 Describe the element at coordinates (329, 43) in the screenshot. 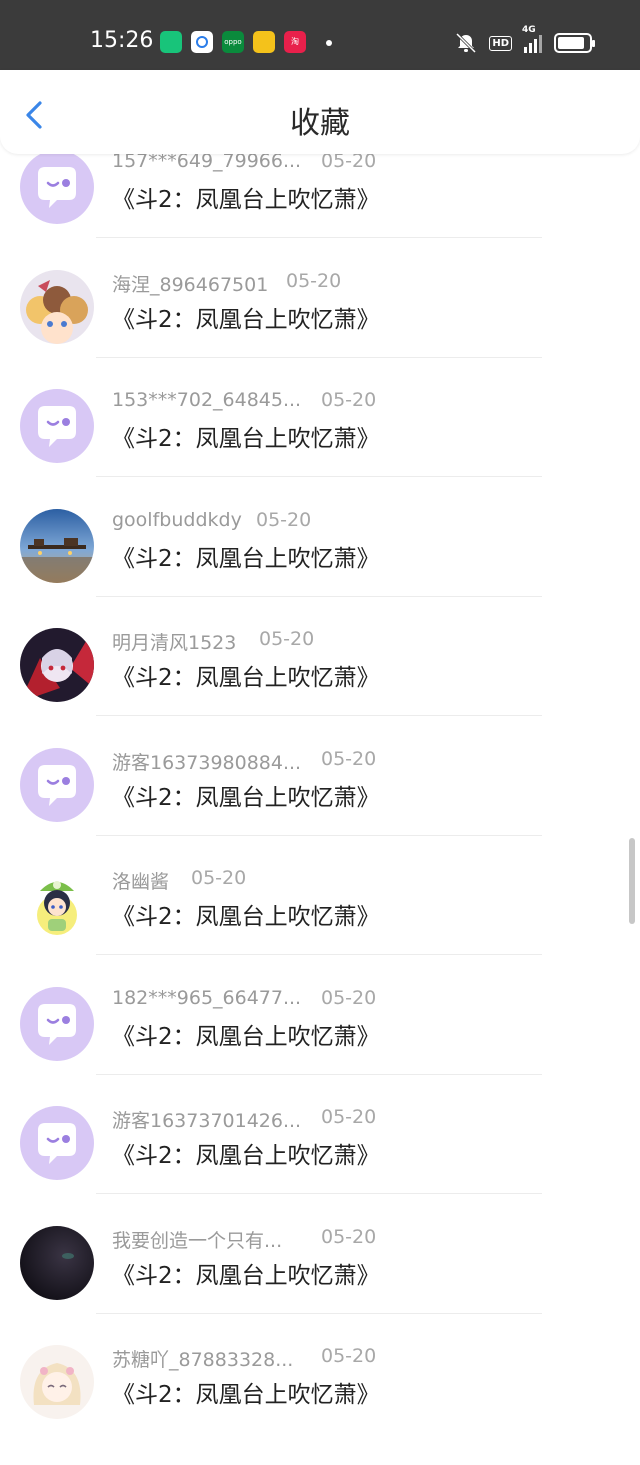

I see `notification-dot` at that location.